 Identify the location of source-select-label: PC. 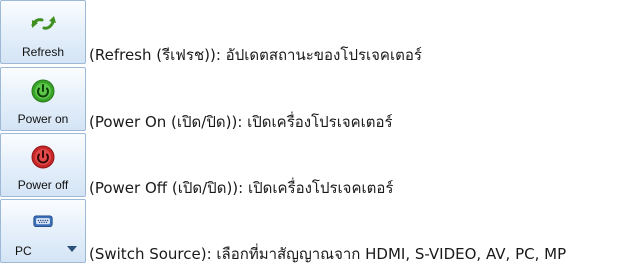
(23, 251).